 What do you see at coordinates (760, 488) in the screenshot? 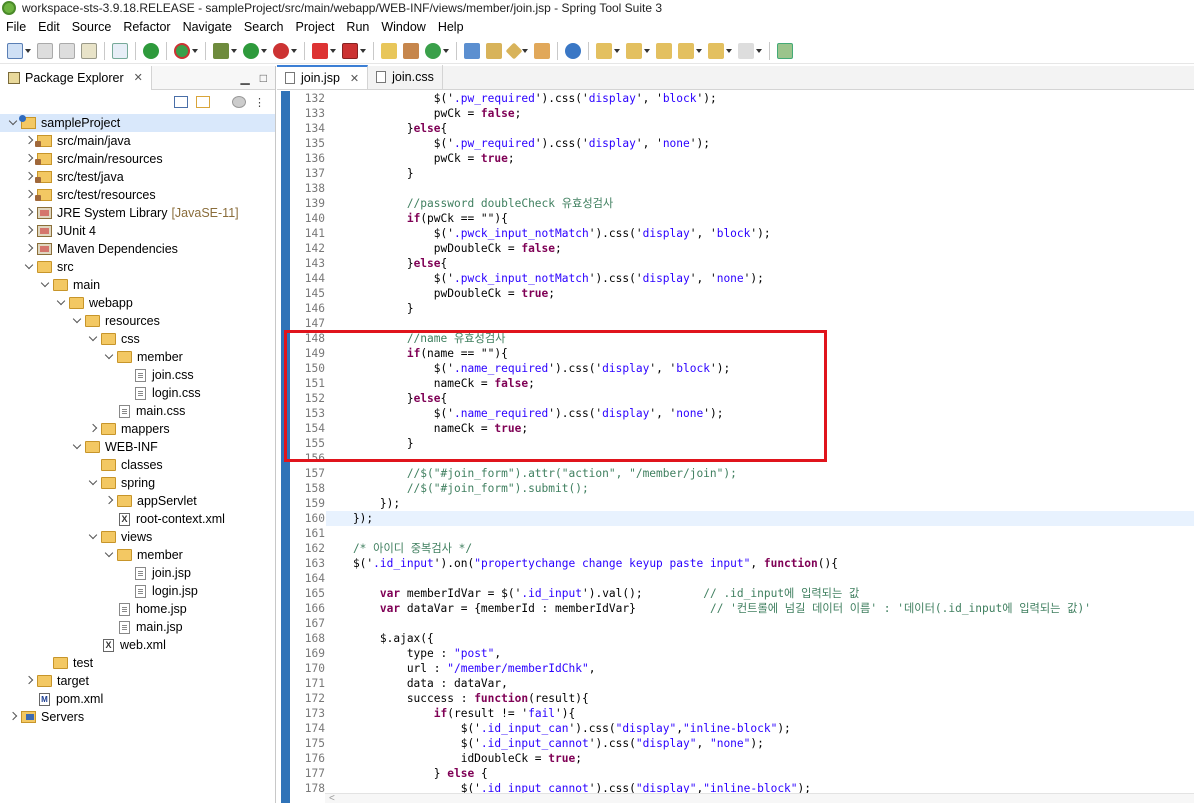
I see `code-line: //$("#join_form").submit();` at bounding box center [760, 488].